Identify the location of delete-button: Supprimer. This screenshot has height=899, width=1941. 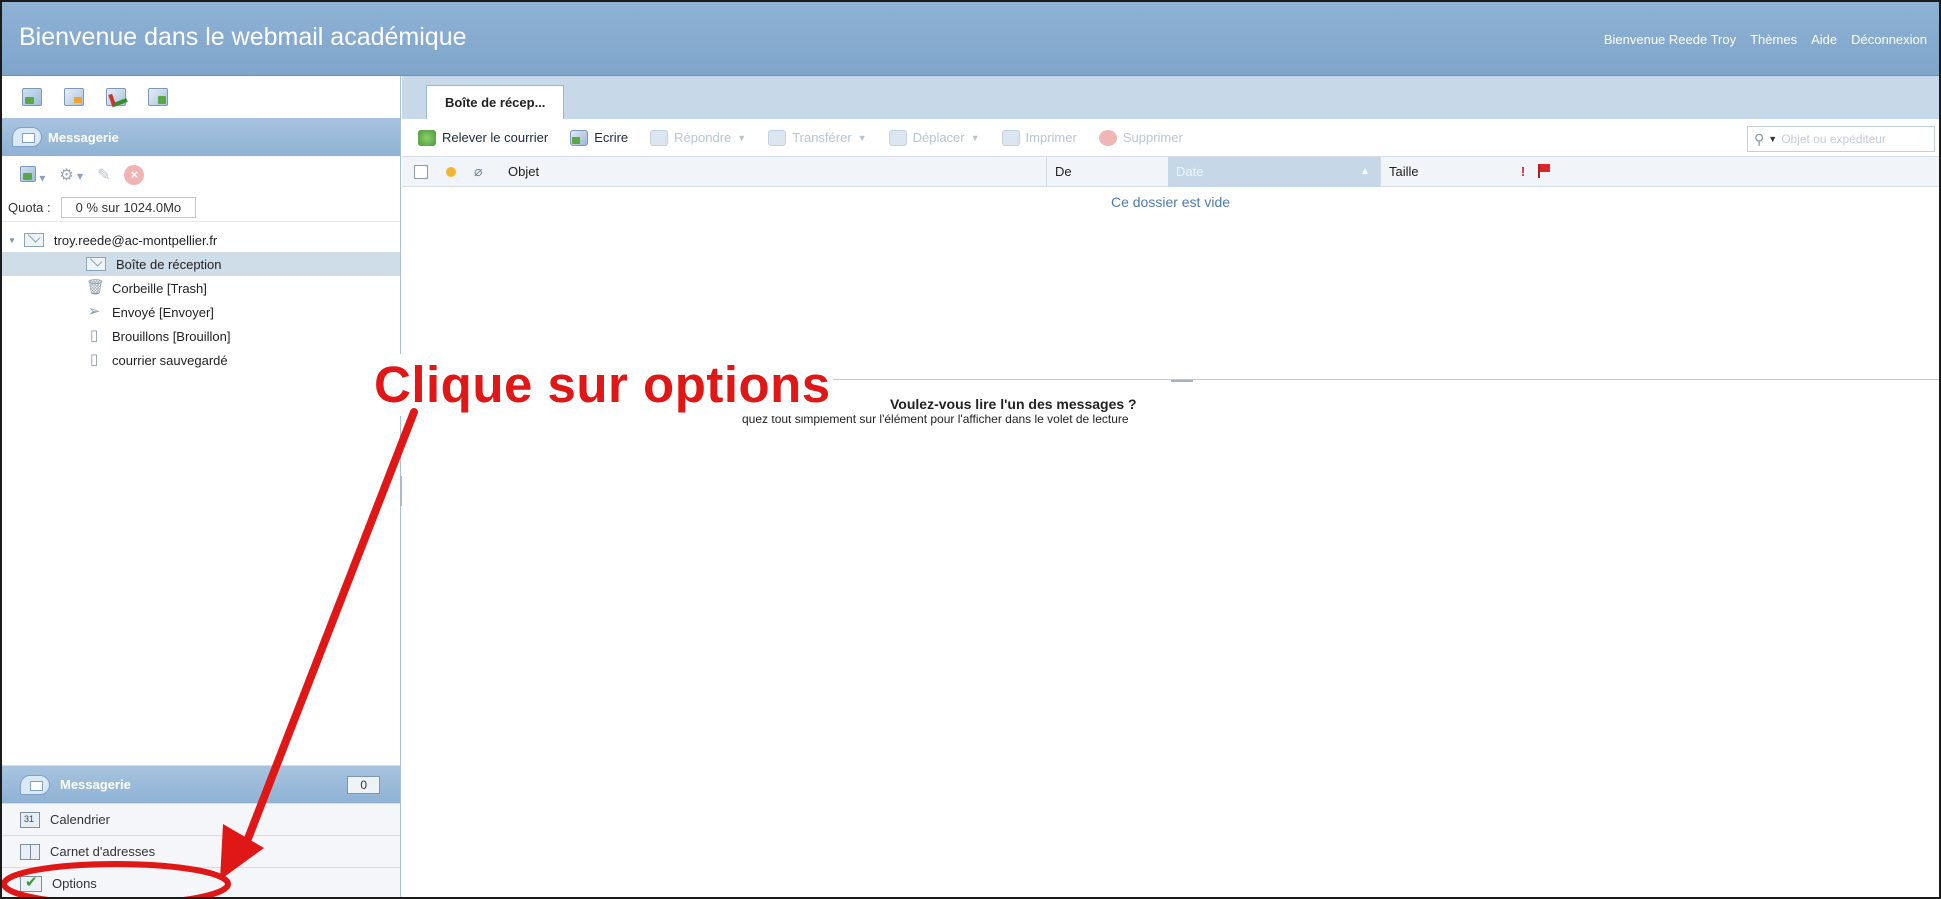
(1140, 137).